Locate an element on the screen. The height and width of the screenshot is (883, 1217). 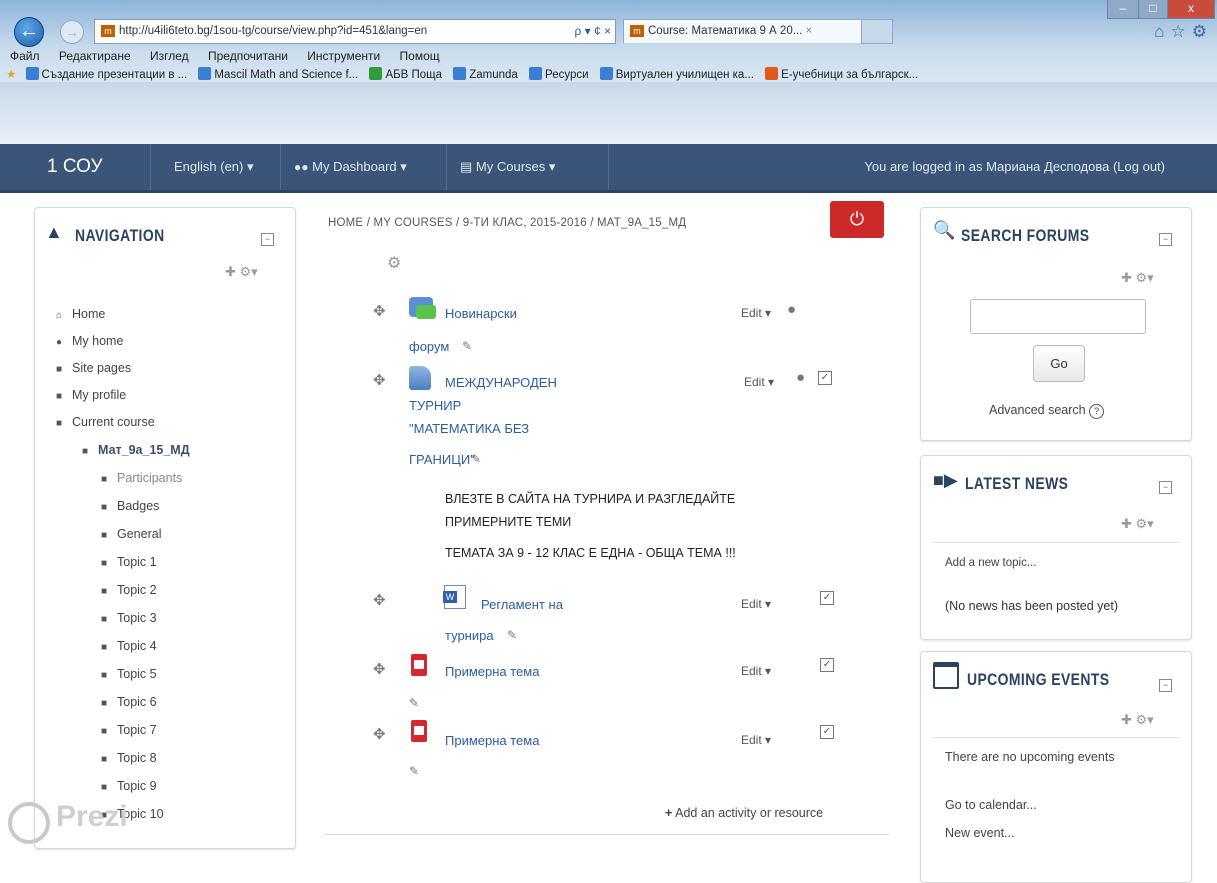
maximize-icon: □ is located at coordinates (1153, 9).